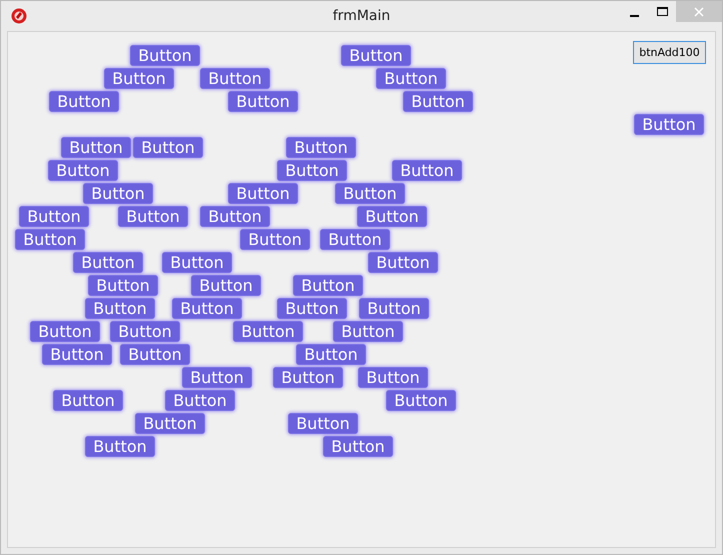  I want to click on add-button: btnAdd100, so click(669, 52).